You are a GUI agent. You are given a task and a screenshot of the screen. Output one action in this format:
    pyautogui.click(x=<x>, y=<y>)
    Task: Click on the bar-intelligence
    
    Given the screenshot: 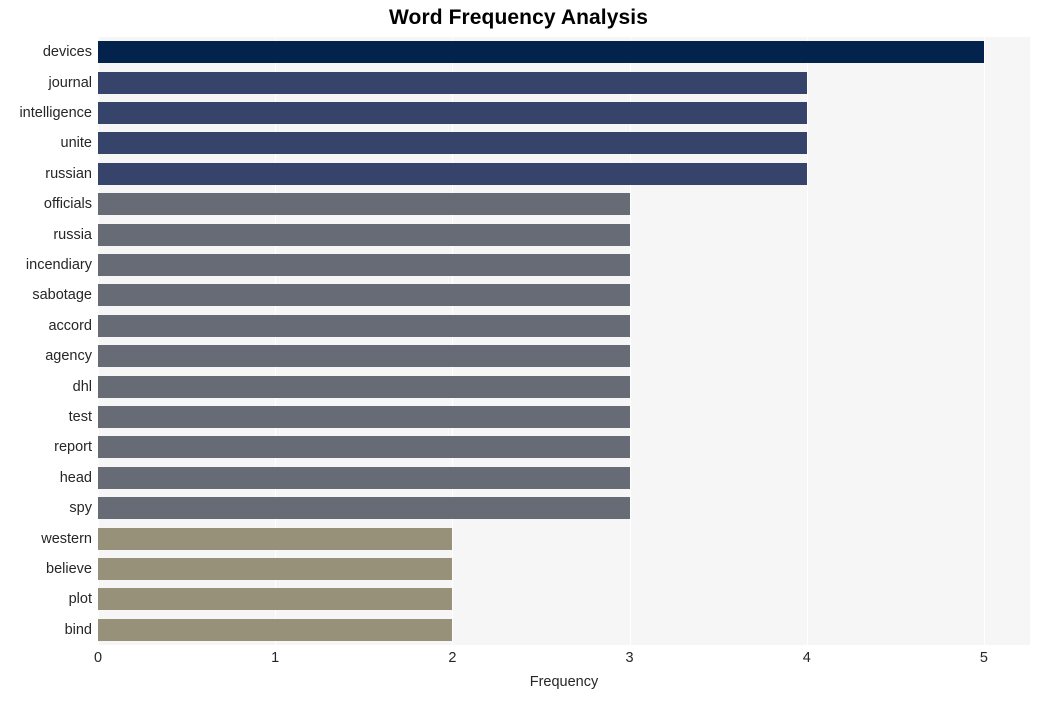 What is the action you would take?
    pyautogui.click(x=452, y=113)
    